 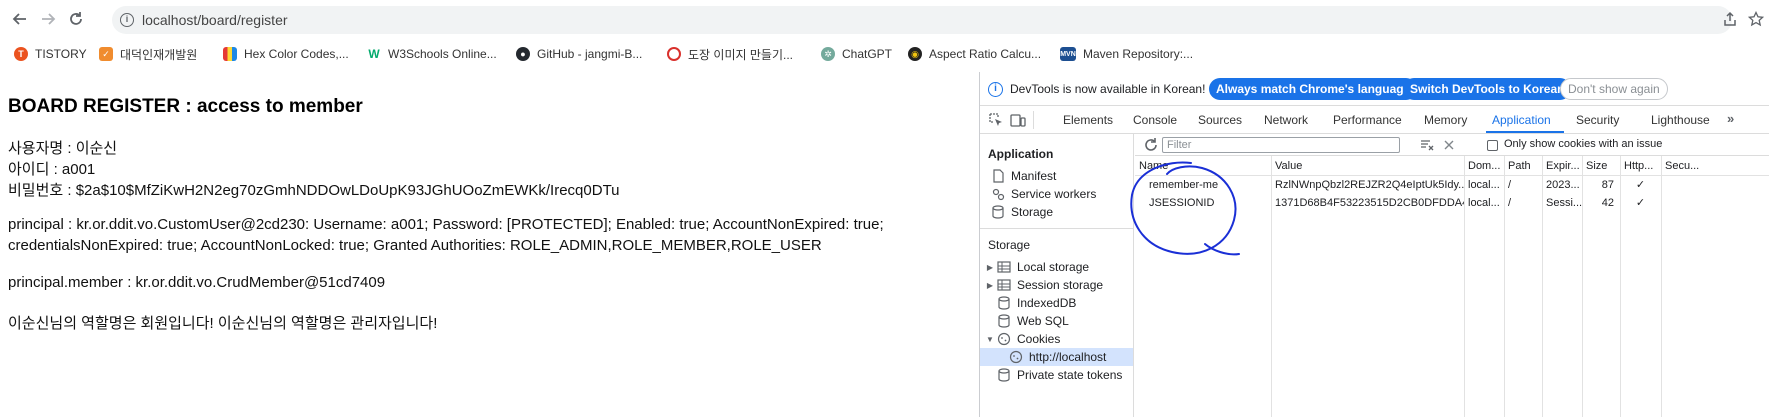 What do you see at coordinates (1004, 339) in the screenshot?
I see `cookie-icon` at bounding box center [1004, 339].